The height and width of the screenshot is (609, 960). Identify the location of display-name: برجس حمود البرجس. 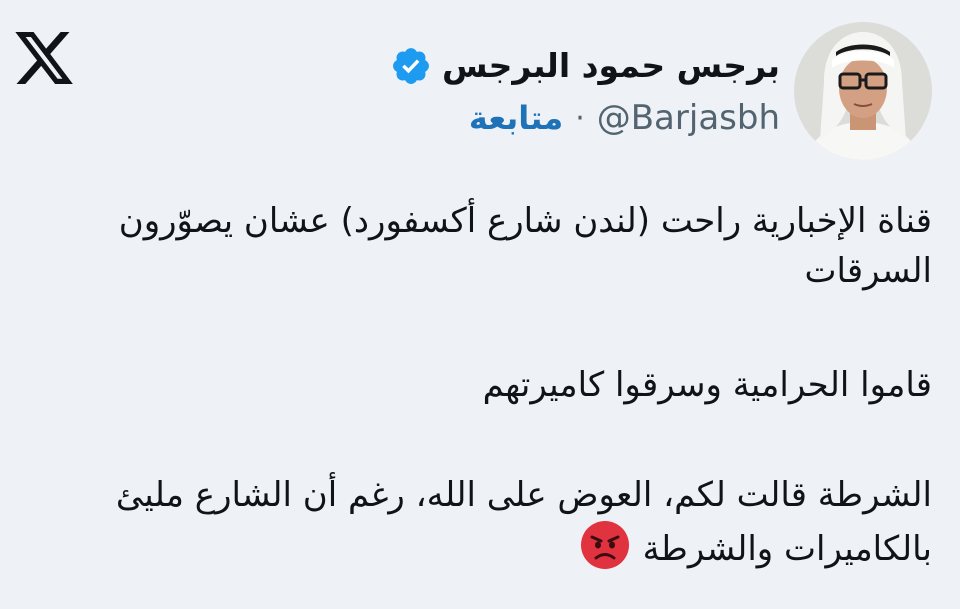
(611, 66).